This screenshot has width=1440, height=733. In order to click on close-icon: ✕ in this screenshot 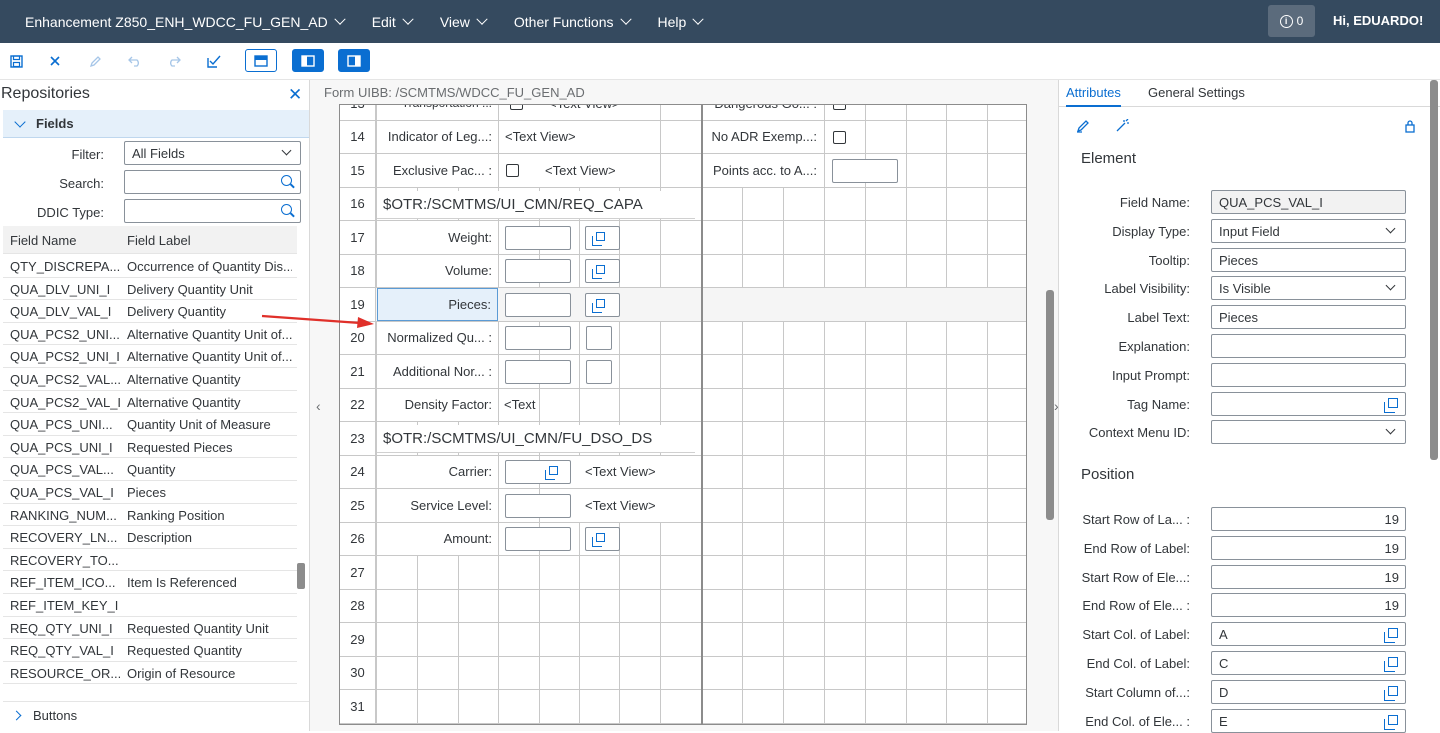, I will do `click(295, 95)`.